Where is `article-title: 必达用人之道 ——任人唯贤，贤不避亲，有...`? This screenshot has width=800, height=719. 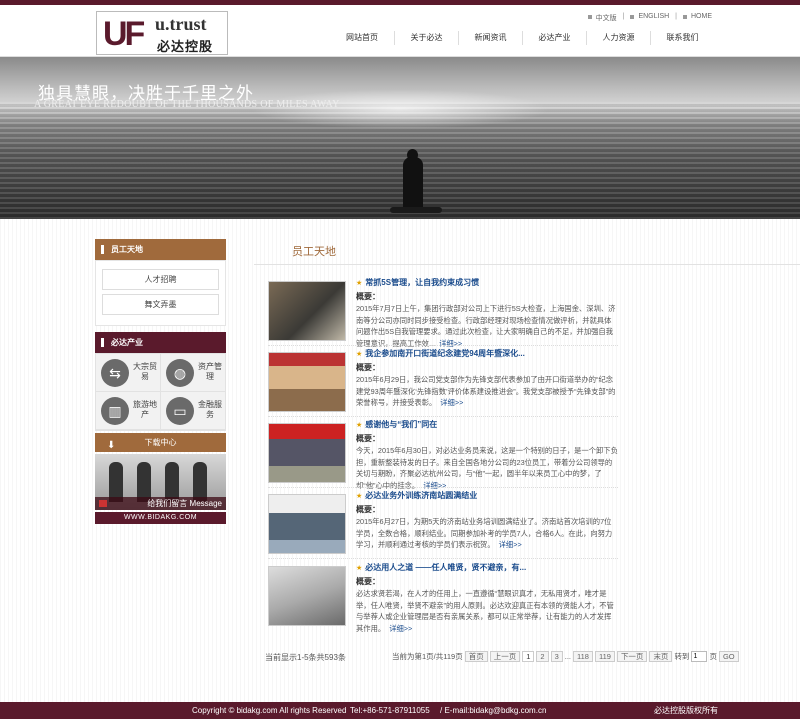 article-title: 必达用人之道 ——任人唯贤，贤不避亲，有... is located at coordinates (441, 567).